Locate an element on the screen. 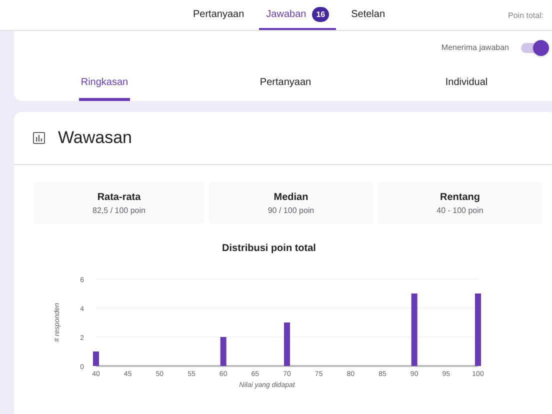 The image size is (552, 414). view-tab: Ringkasan is located at coordinates (104, 84).